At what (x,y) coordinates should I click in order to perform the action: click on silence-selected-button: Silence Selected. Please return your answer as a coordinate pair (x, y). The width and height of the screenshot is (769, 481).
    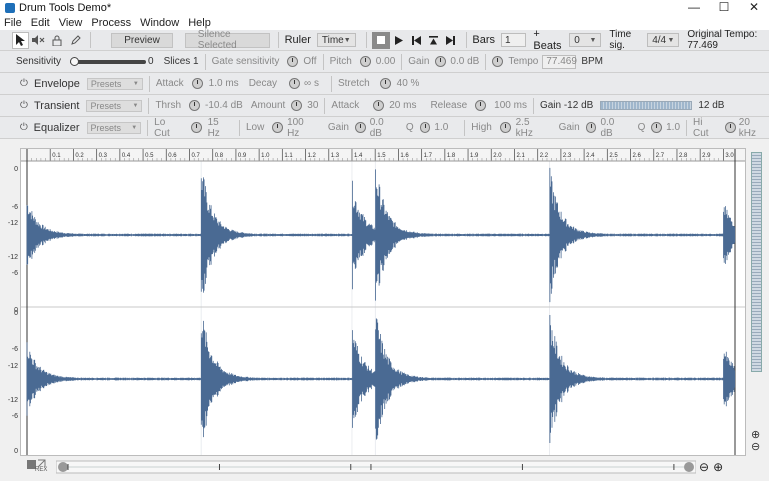
    Looking at the image, I should click on (227, 40).